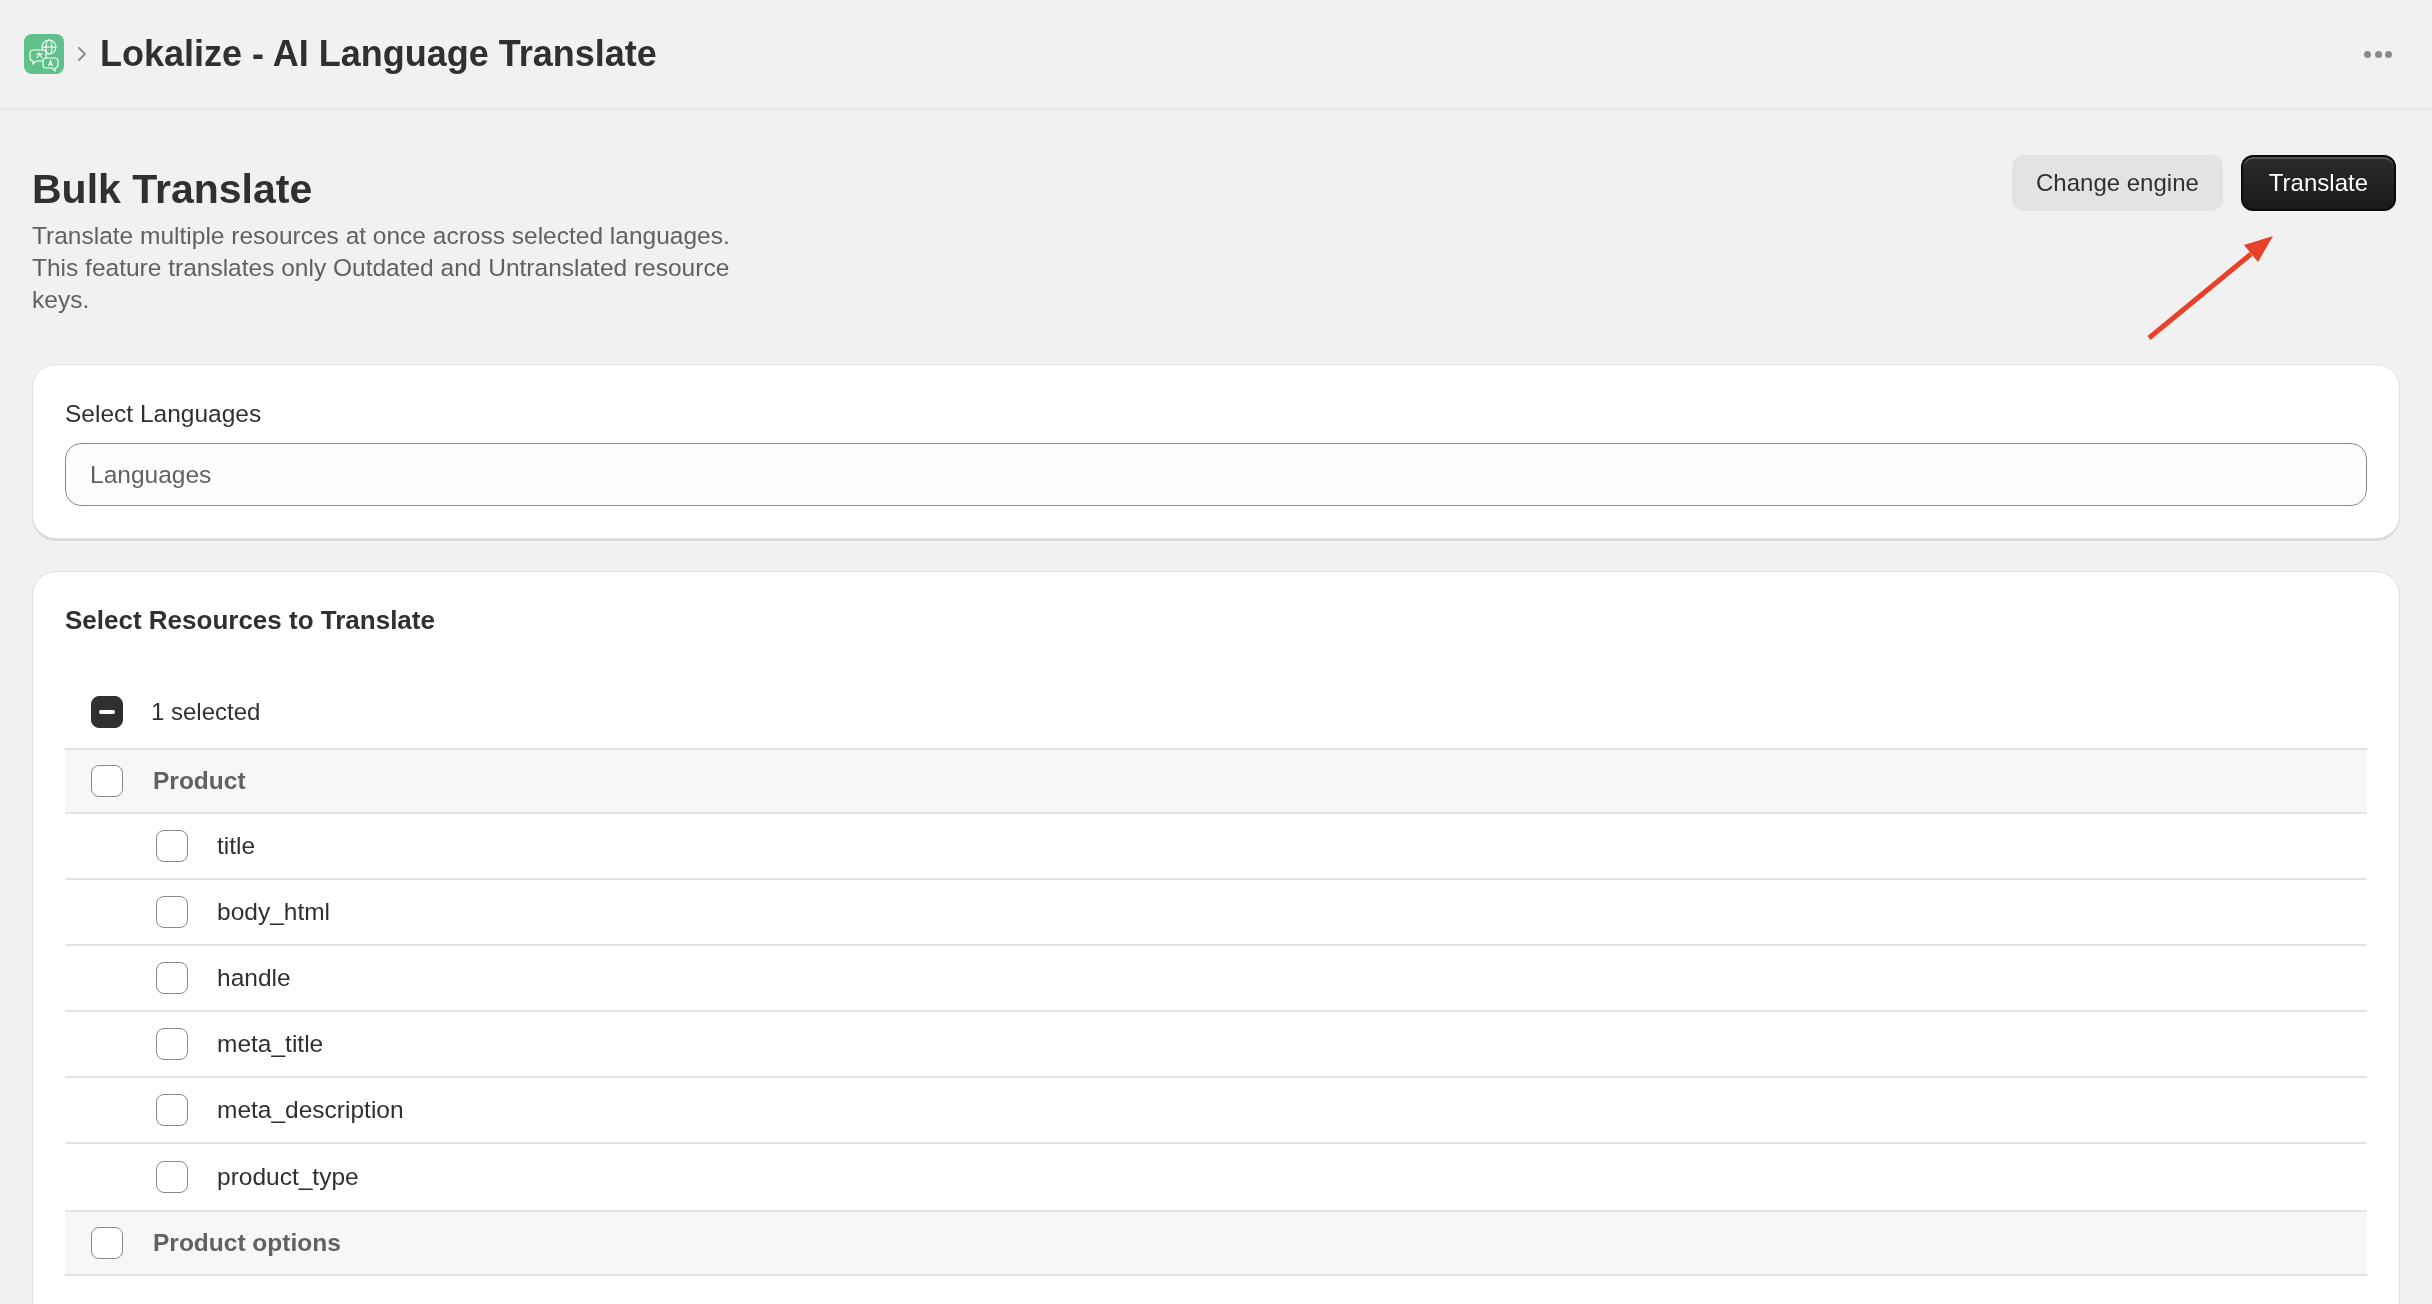 Image resolution: width=2432 pixels, height=1304 pixels. I want to click on resource-label: body_html, so click(274, 911).